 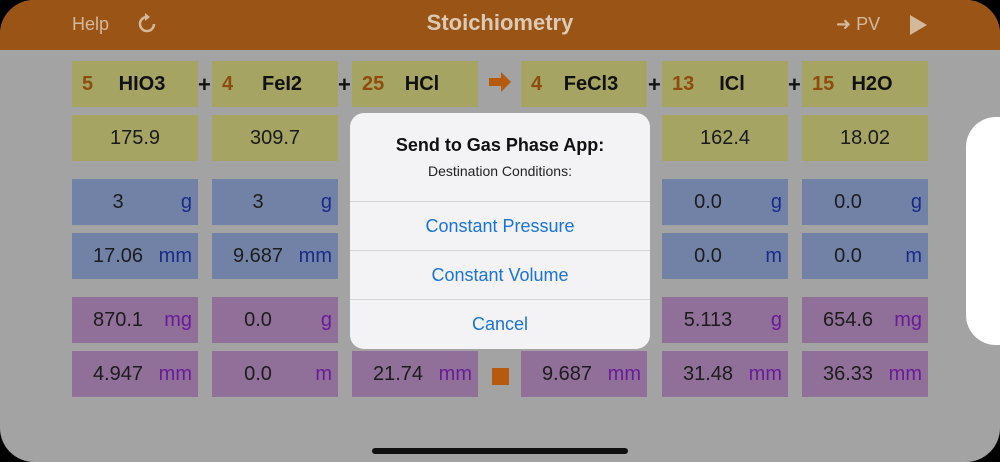 I want to click on moles-value: 9.687, so click(x=258, y=255).